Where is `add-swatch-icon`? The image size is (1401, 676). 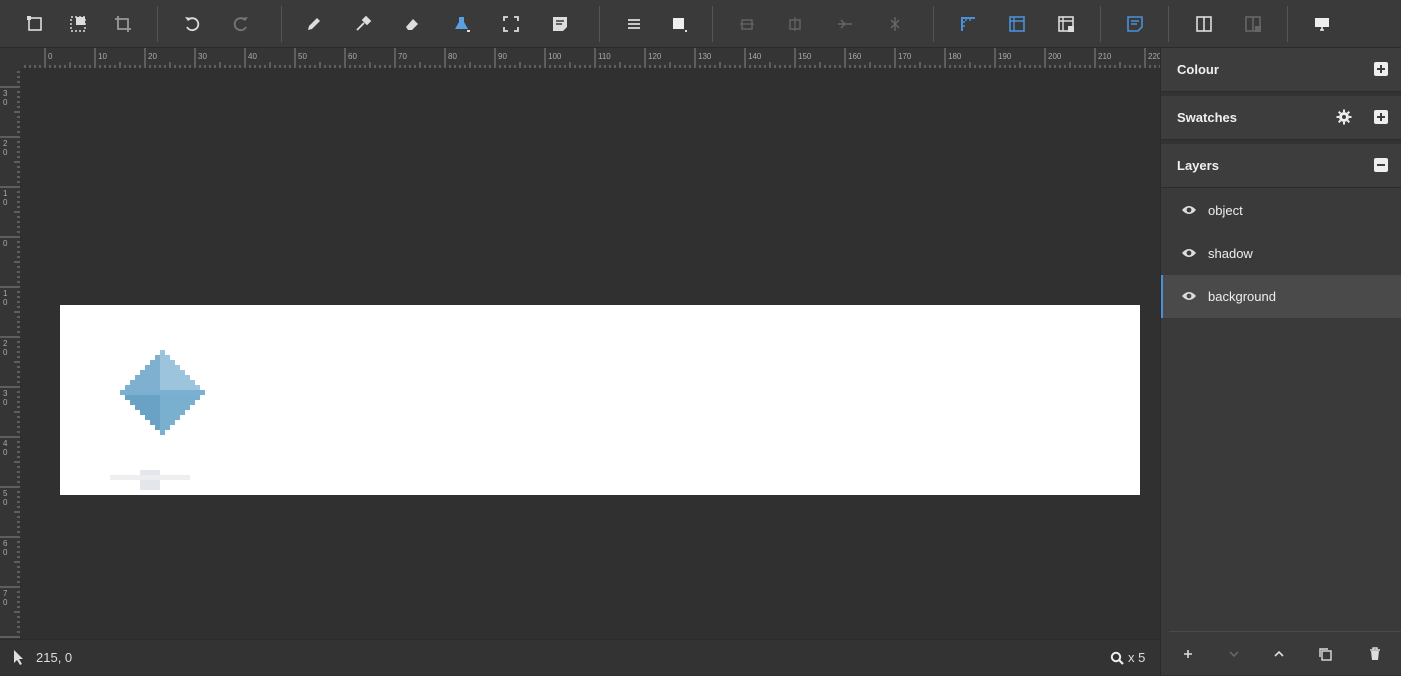 add-swatch-icon is located at coordinates (1381, 117).